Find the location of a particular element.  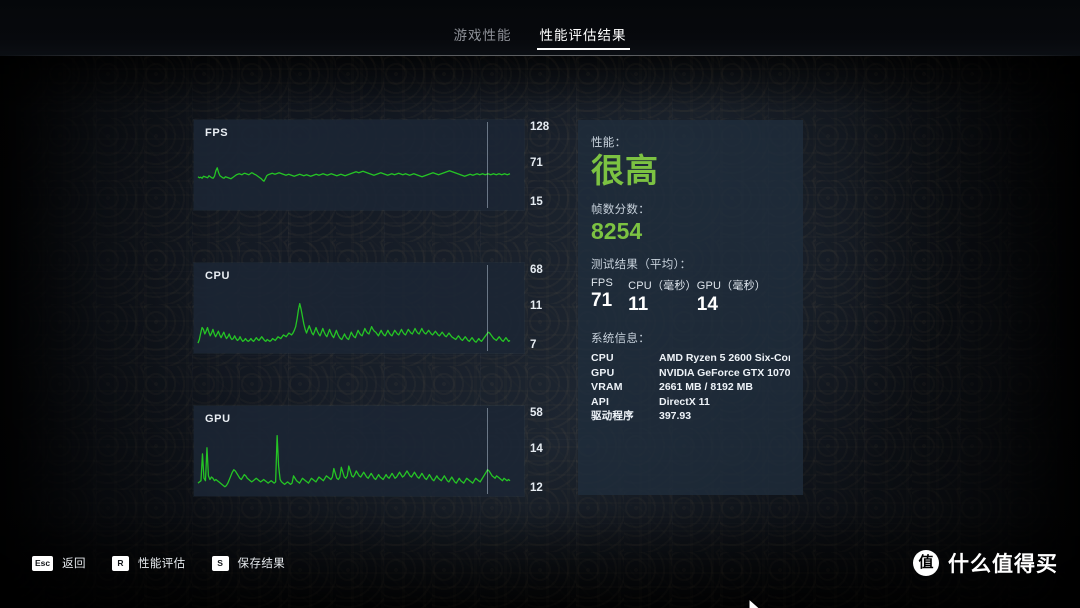

hint-back: Esc 返回 is located at coordinates (59, 563).